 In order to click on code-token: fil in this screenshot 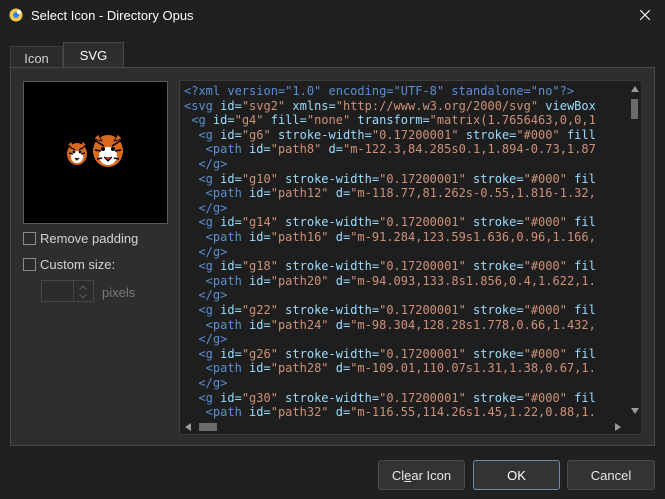, I will do `click(585, 266)`.